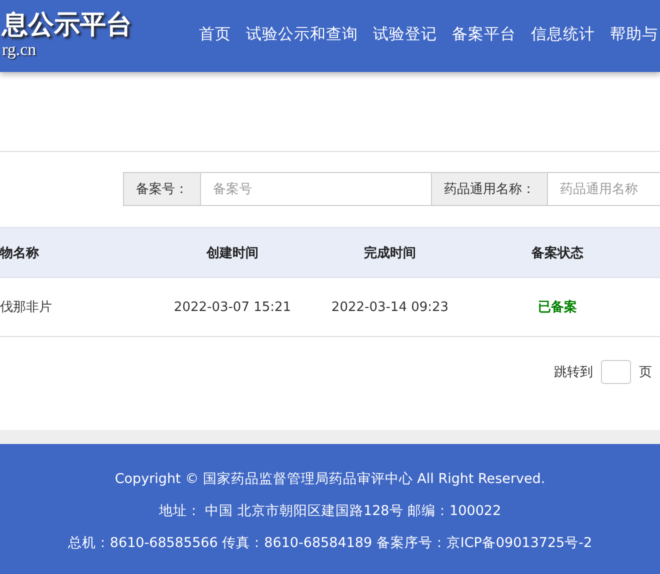  Describe the element at coordinates (302, 34) in the screenshot. I see `nav-link: 试验公示和查询` at that location.